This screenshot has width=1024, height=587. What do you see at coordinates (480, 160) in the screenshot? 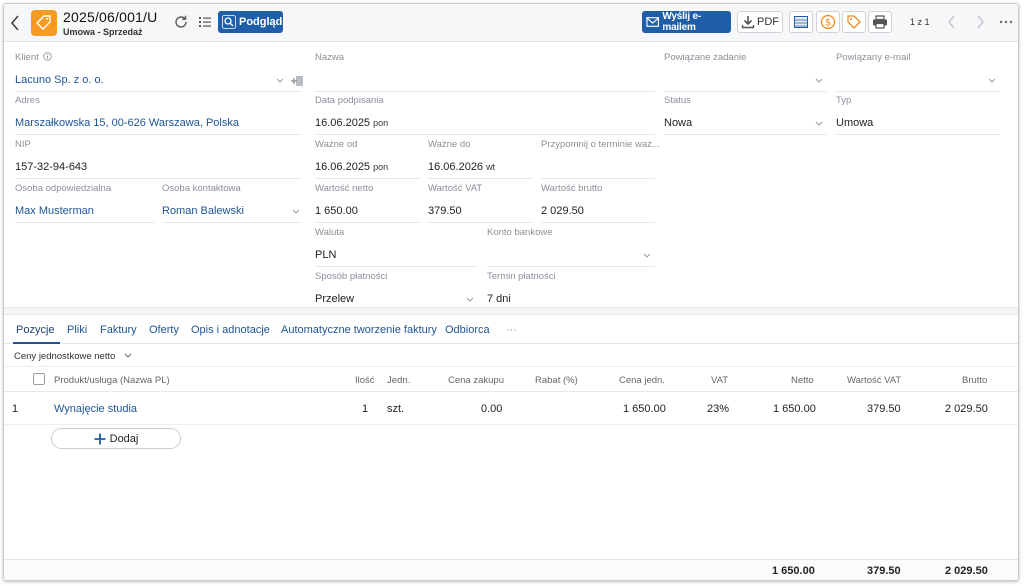
I see `valid-to-field: Ważne do 16.06.2026 wt` at bounding box center [480, 160].